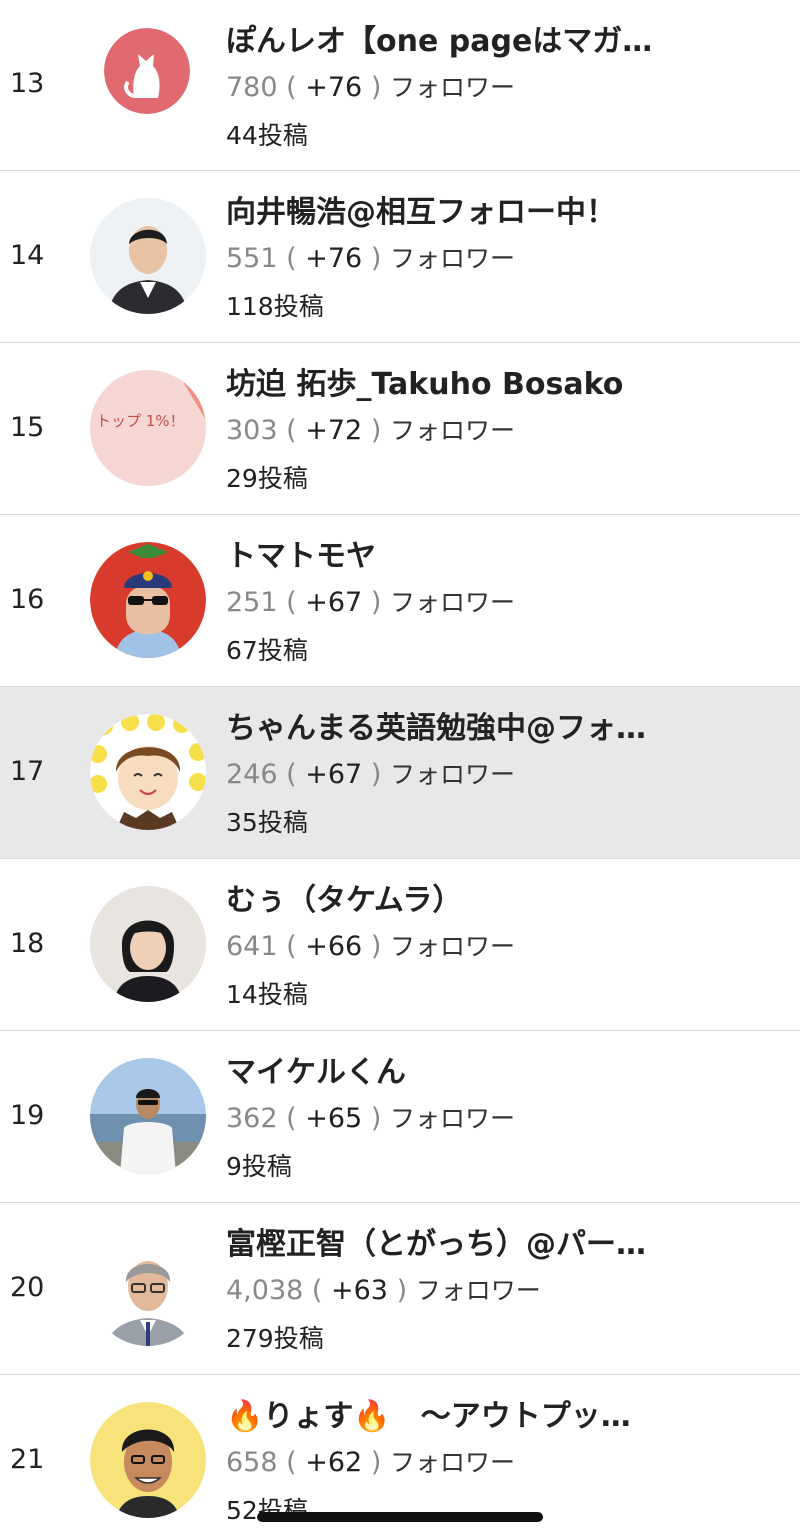  I want to click on follower-stats: 780 ( +76 ) フォロワー, so click(370, 87).